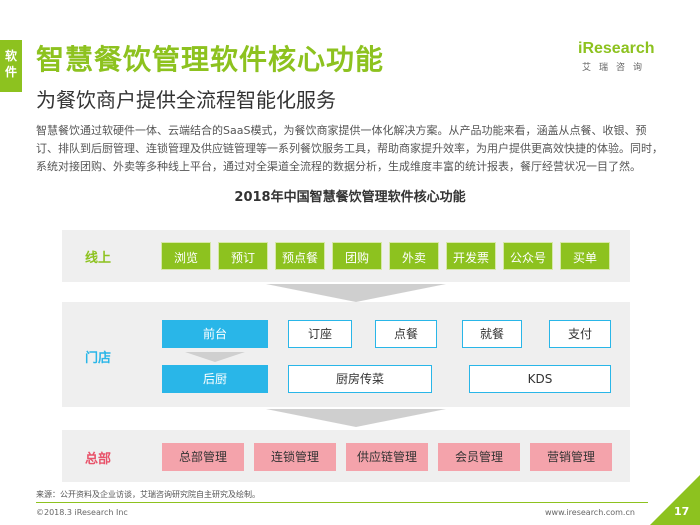 The image size is (700, 525). Describe the element at coordinates (616, 68) in the screenshot. I see `logo-chinese-name: 艾瑞咨询` at that location.